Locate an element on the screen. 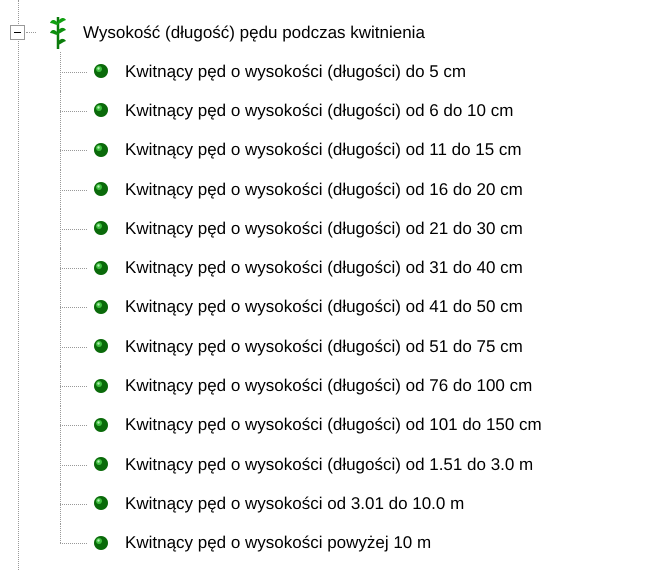  tree-item: Kwitnący pęd o wysokości (długości) od 21 do 30 cm is located at coordinates (324, 228).